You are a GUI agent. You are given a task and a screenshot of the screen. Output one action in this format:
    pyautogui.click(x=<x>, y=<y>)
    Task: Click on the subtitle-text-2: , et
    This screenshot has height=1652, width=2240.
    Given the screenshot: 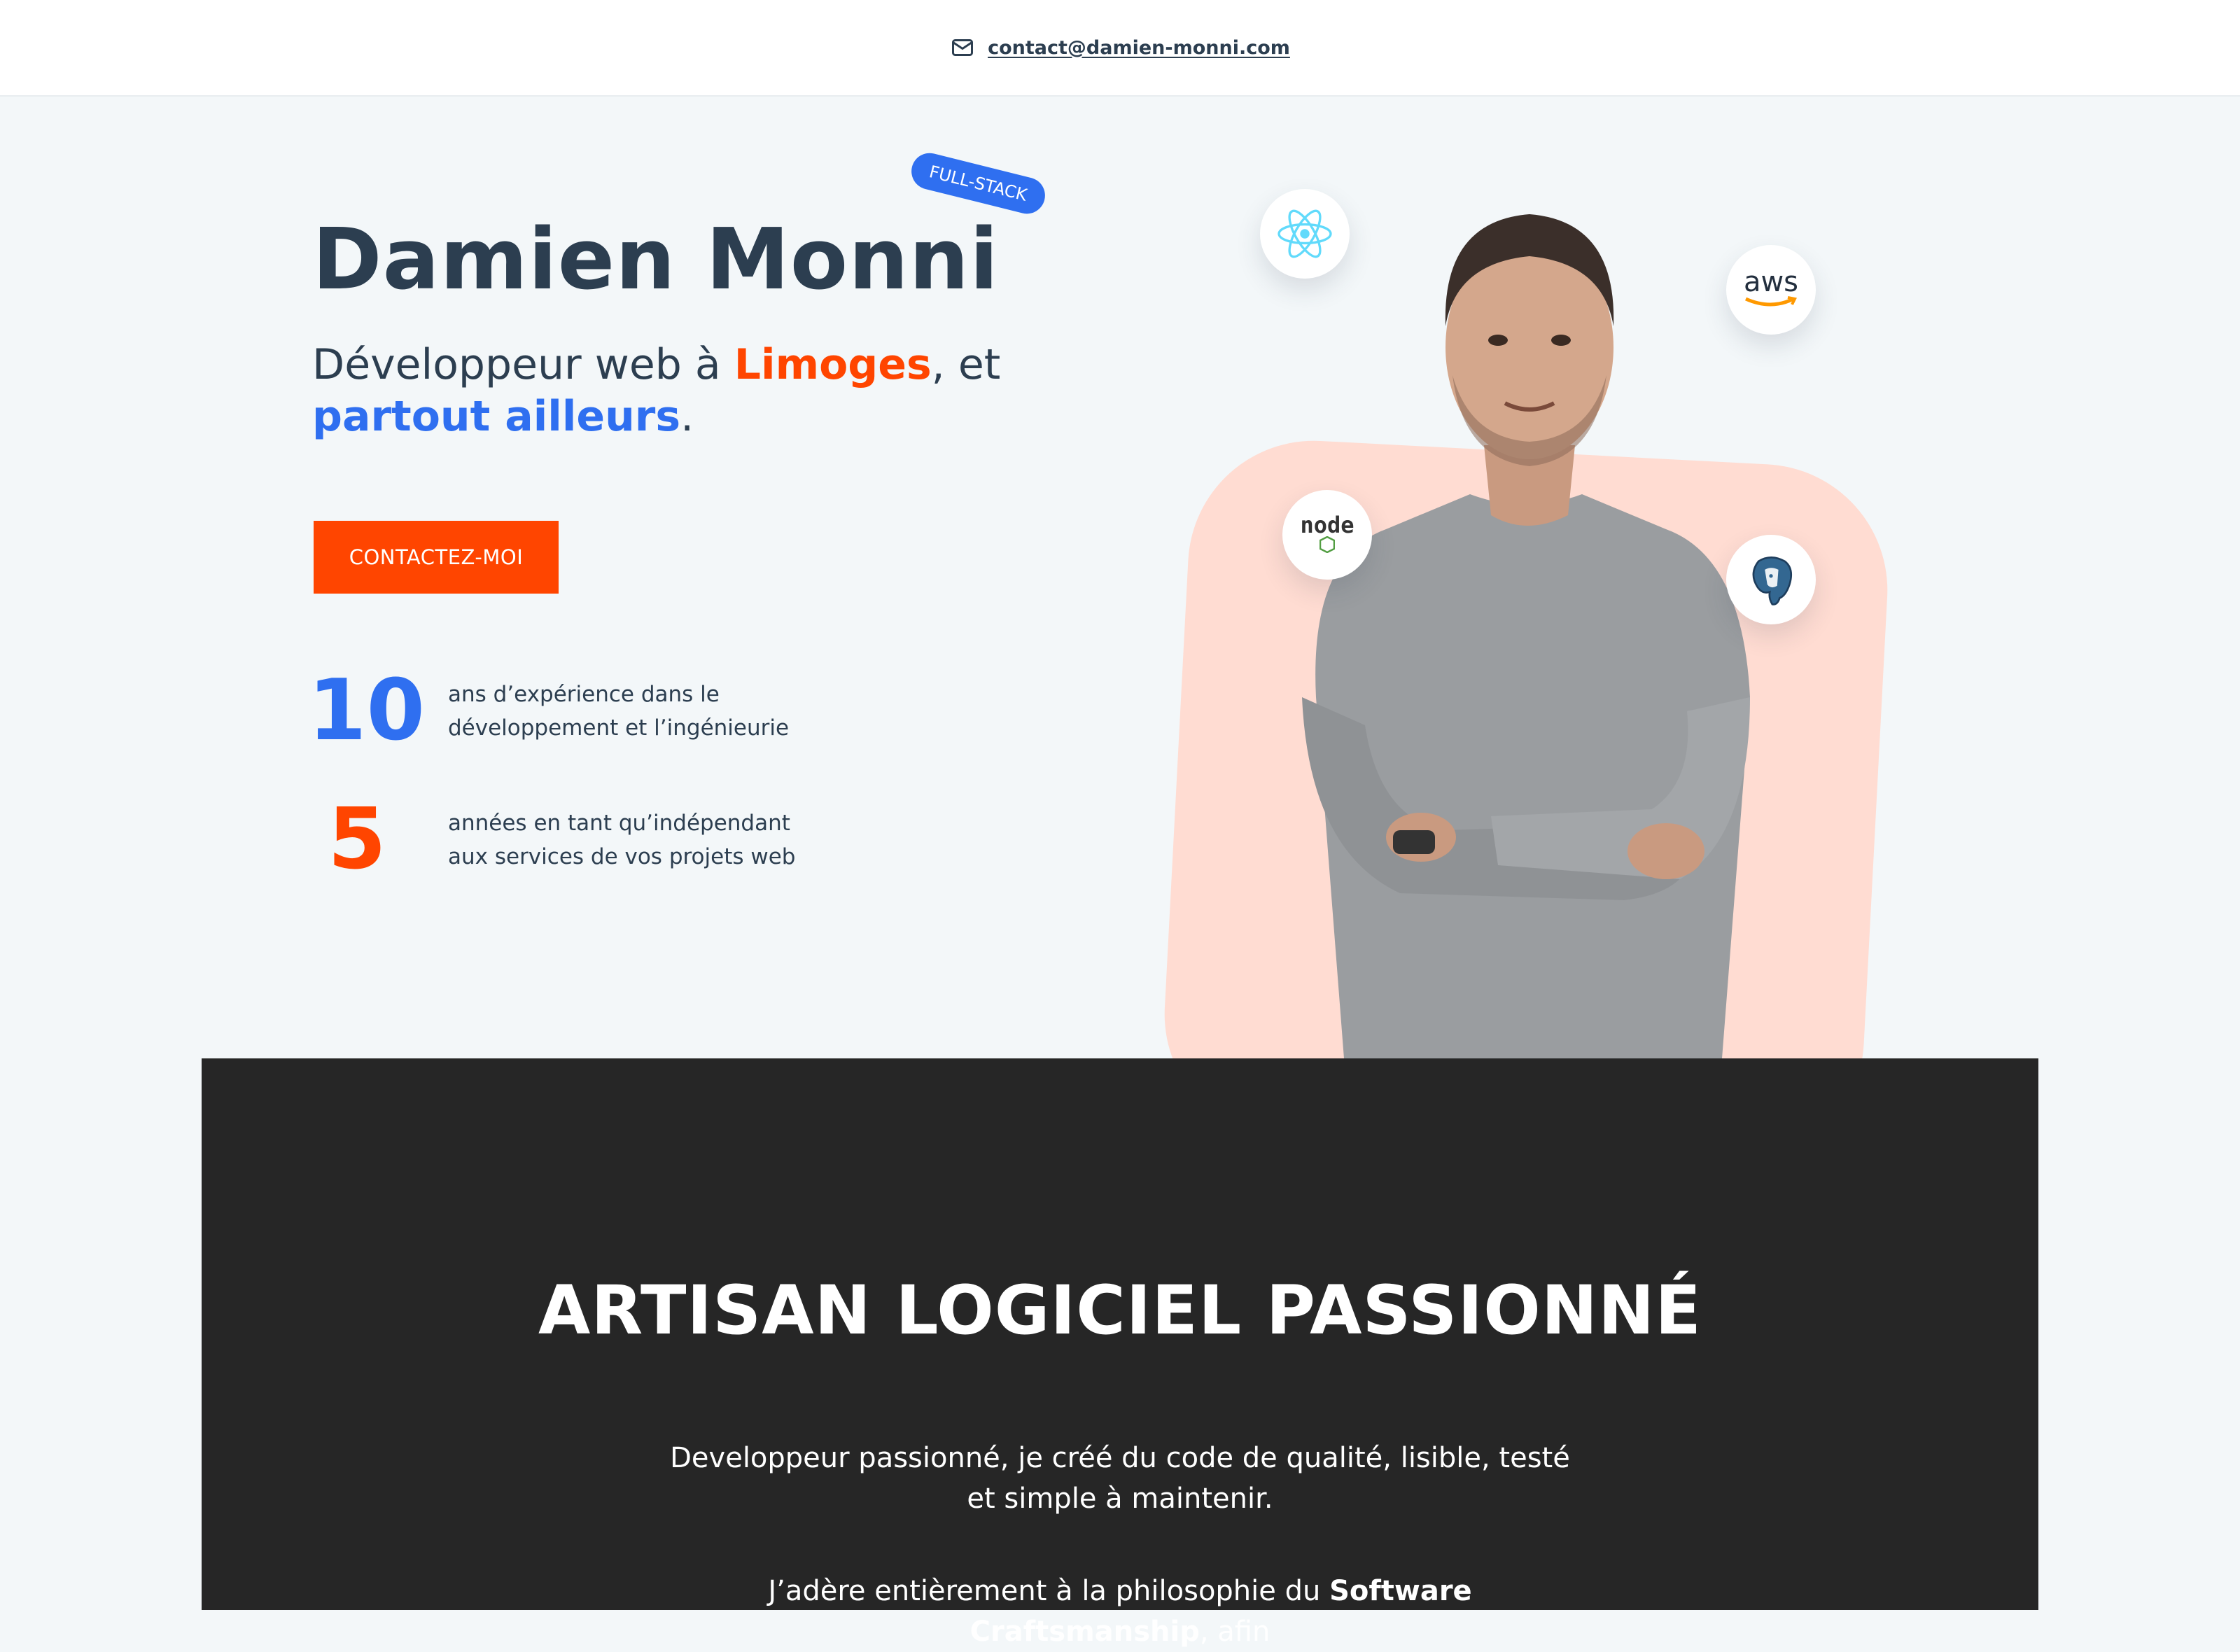 What is the action you would take?
    pyautogui.click(x=966, y=364)
    